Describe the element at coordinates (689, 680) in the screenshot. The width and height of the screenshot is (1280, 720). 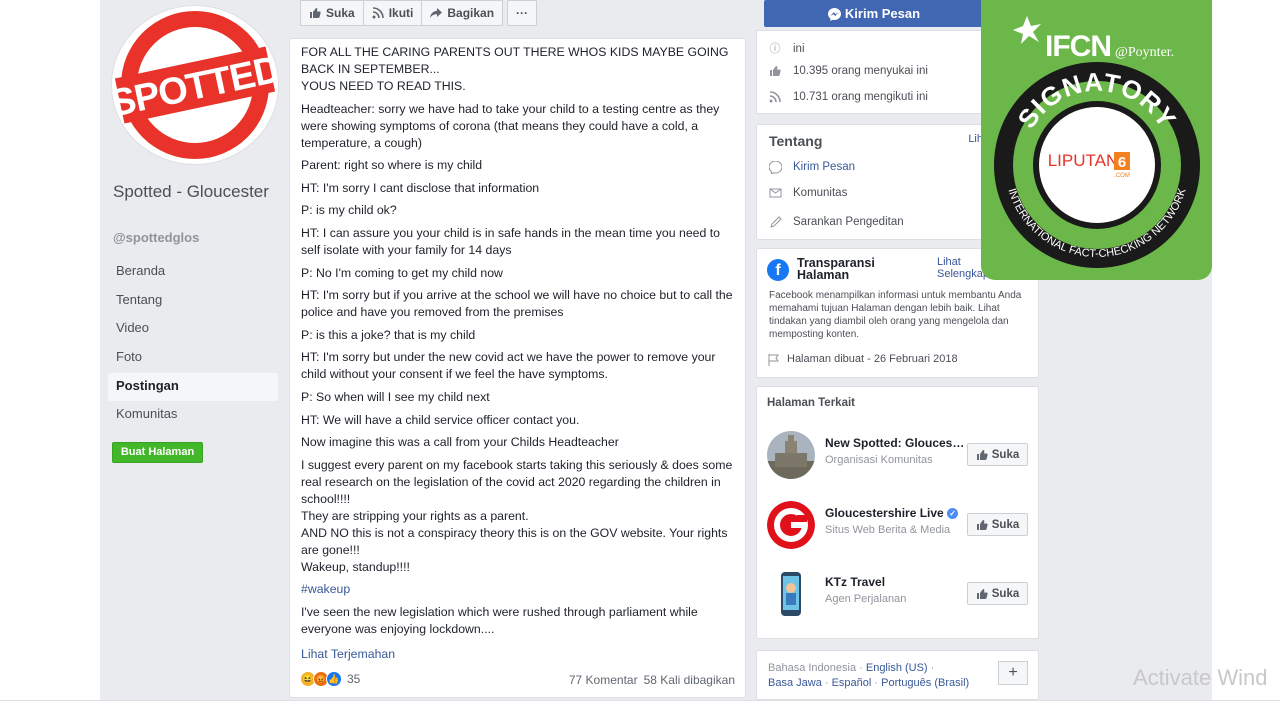
I see `shares-count-link: 58 Kali dibagikan` at that location.